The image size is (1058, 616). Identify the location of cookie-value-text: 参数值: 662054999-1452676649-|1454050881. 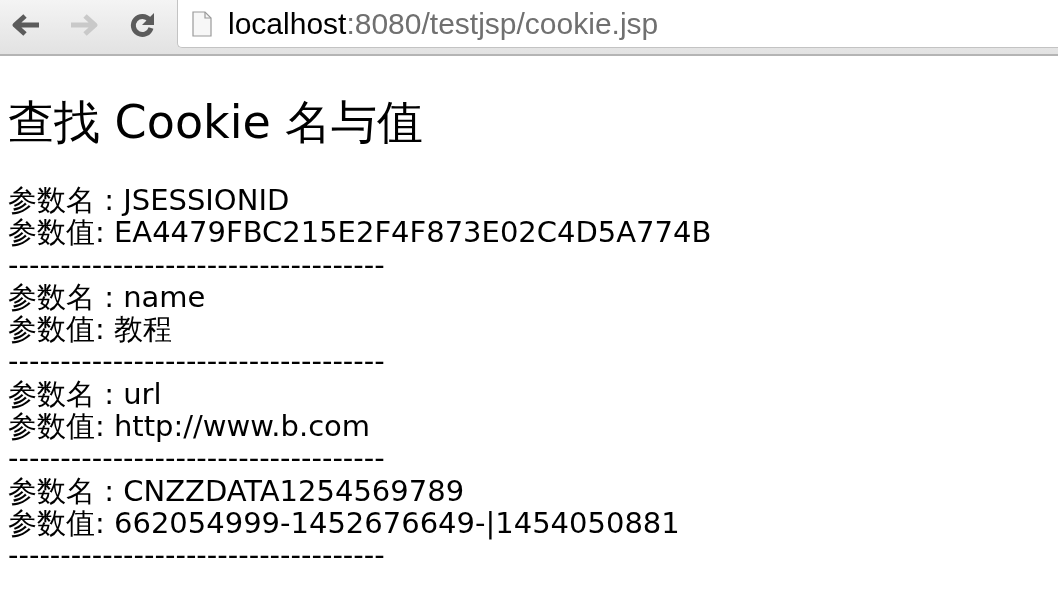
(344, 523).